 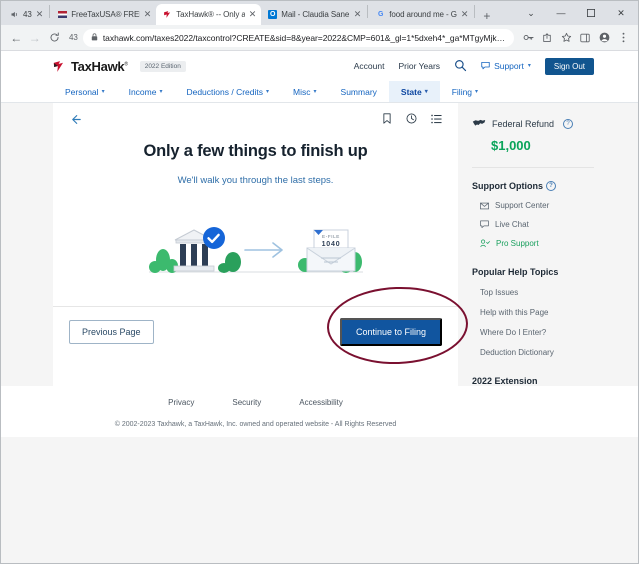 I want to click on edition-badge: 2022 Edition, so click(x=162, y=66).